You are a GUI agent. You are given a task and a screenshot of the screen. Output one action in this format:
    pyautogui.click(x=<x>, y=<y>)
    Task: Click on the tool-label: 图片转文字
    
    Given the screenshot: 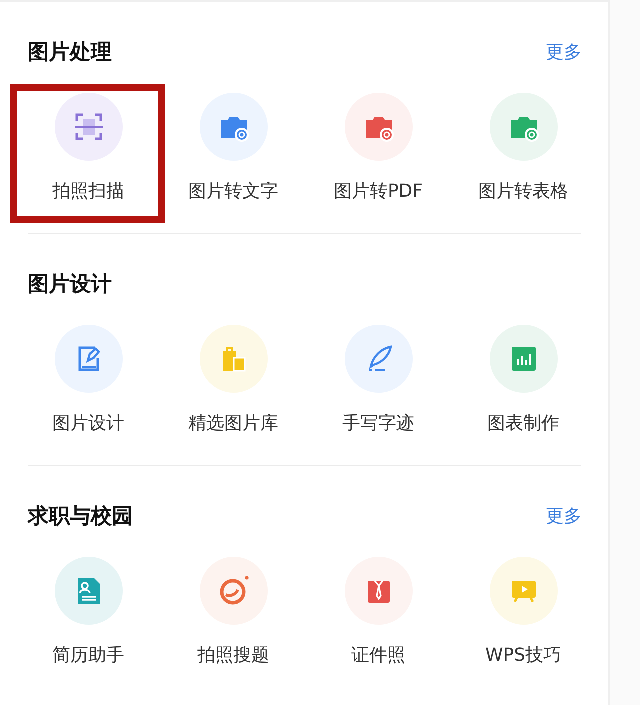 What is the action you would take?
    pyautogui.click(x=233, y=192)
    